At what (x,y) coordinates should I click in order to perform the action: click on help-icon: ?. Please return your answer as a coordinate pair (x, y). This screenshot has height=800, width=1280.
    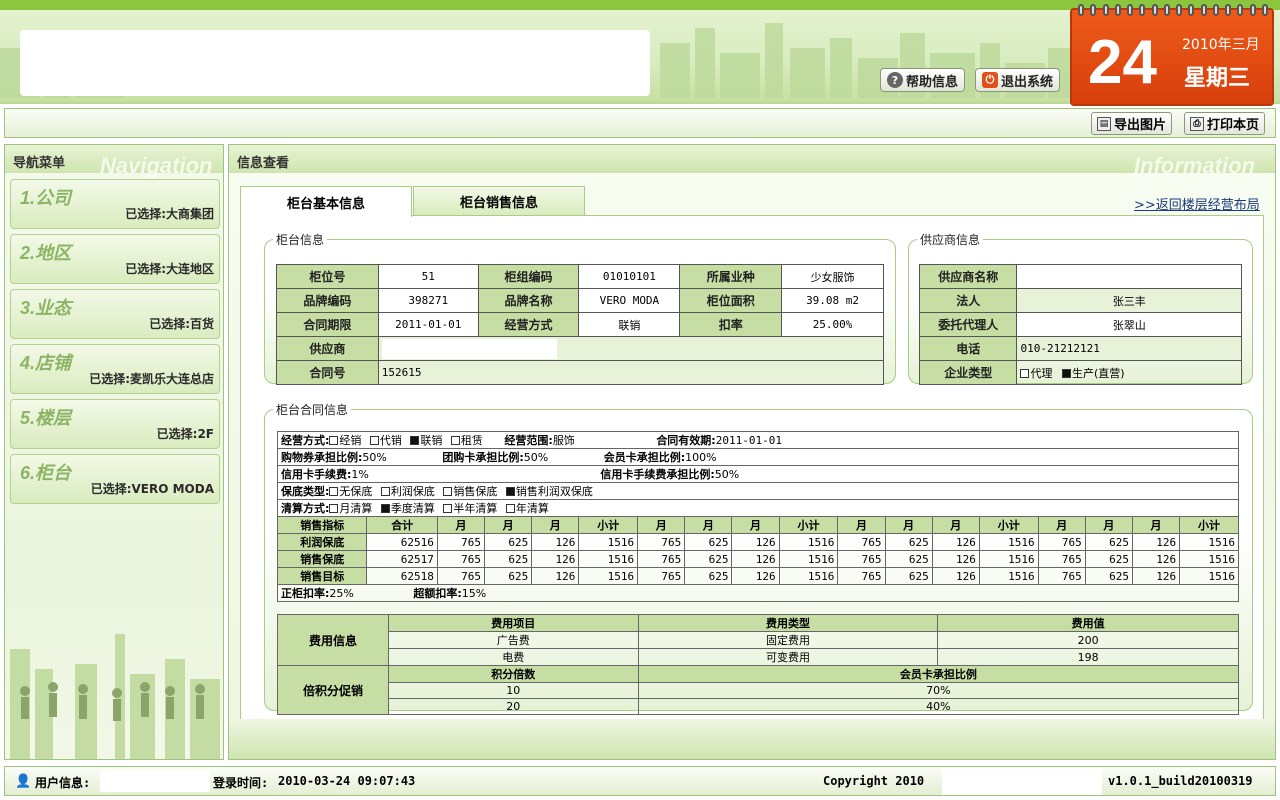
    Looking at the image, I should click on (895, 80).